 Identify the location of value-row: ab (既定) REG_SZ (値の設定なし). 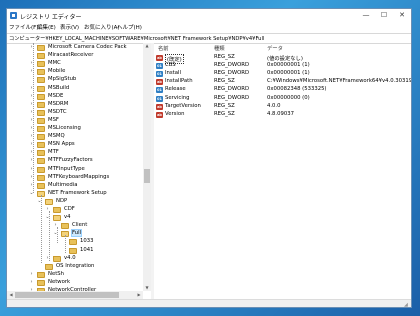
(282, 59).